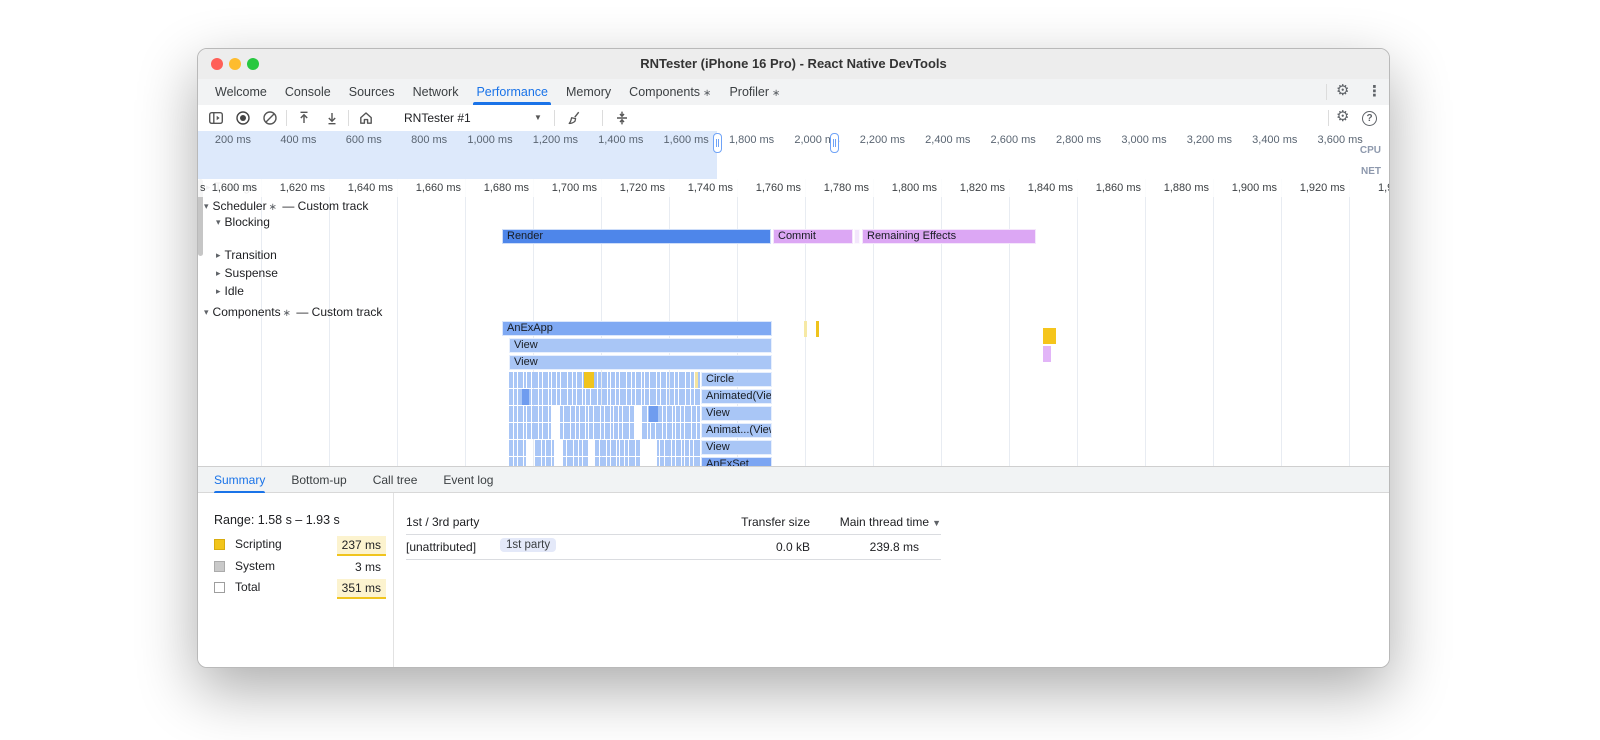 The width and height of the screenshot is (1600, 740). I want to click on event-mark, so click(1047, 354).